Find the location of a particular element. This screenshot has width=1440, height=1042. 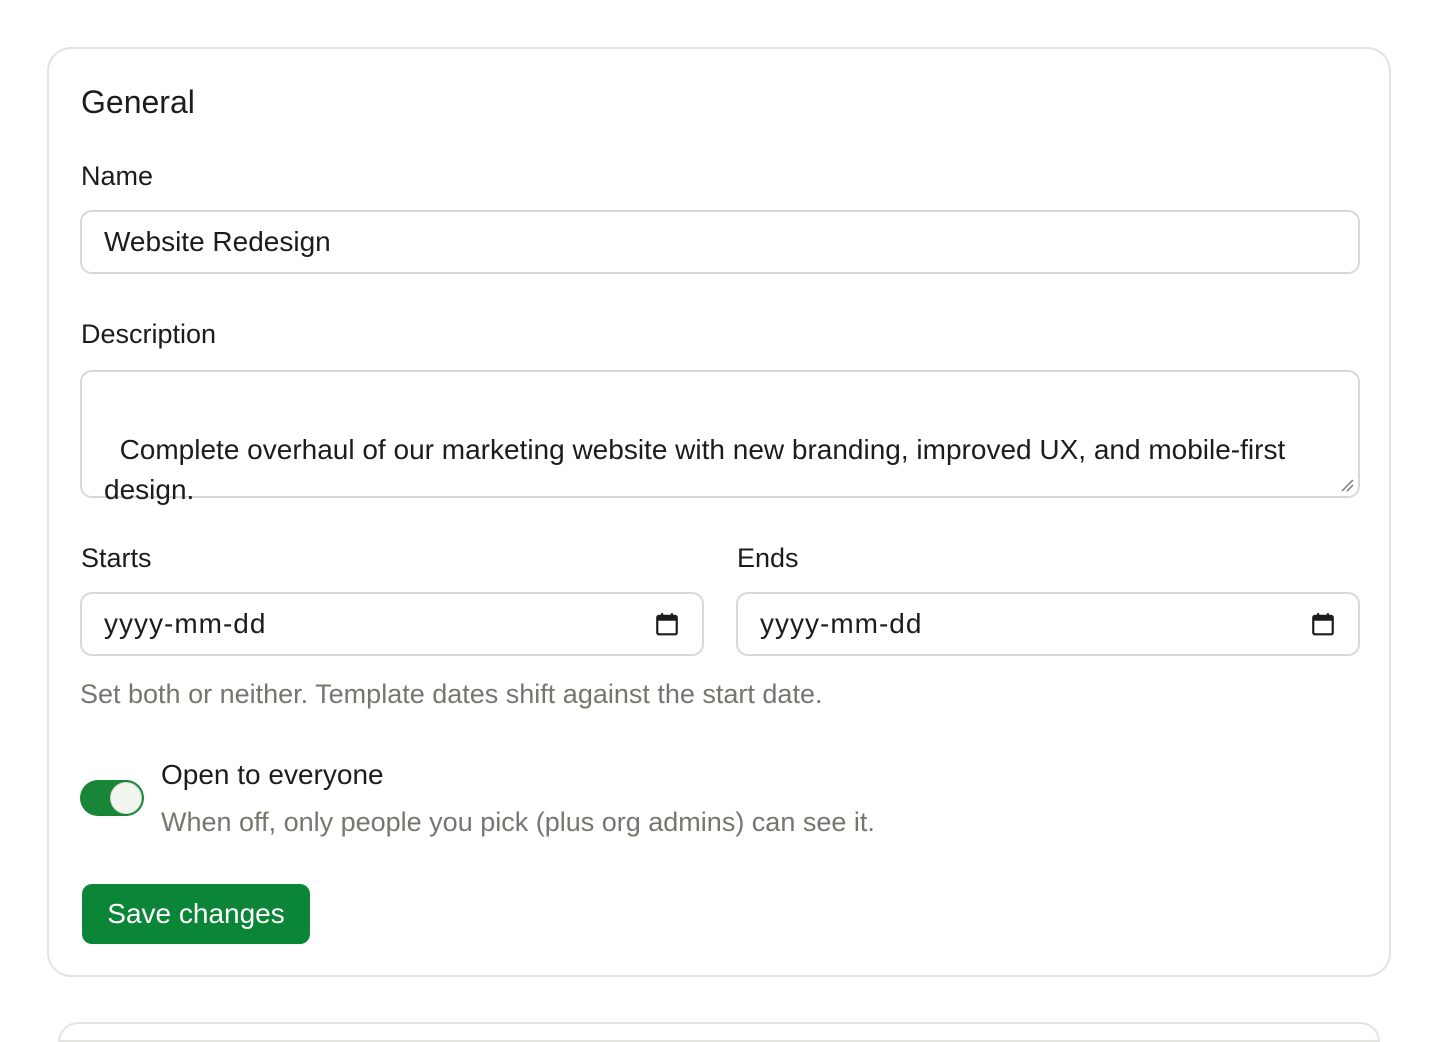

resize-handle-icon is located at coordinates (1347, 485).